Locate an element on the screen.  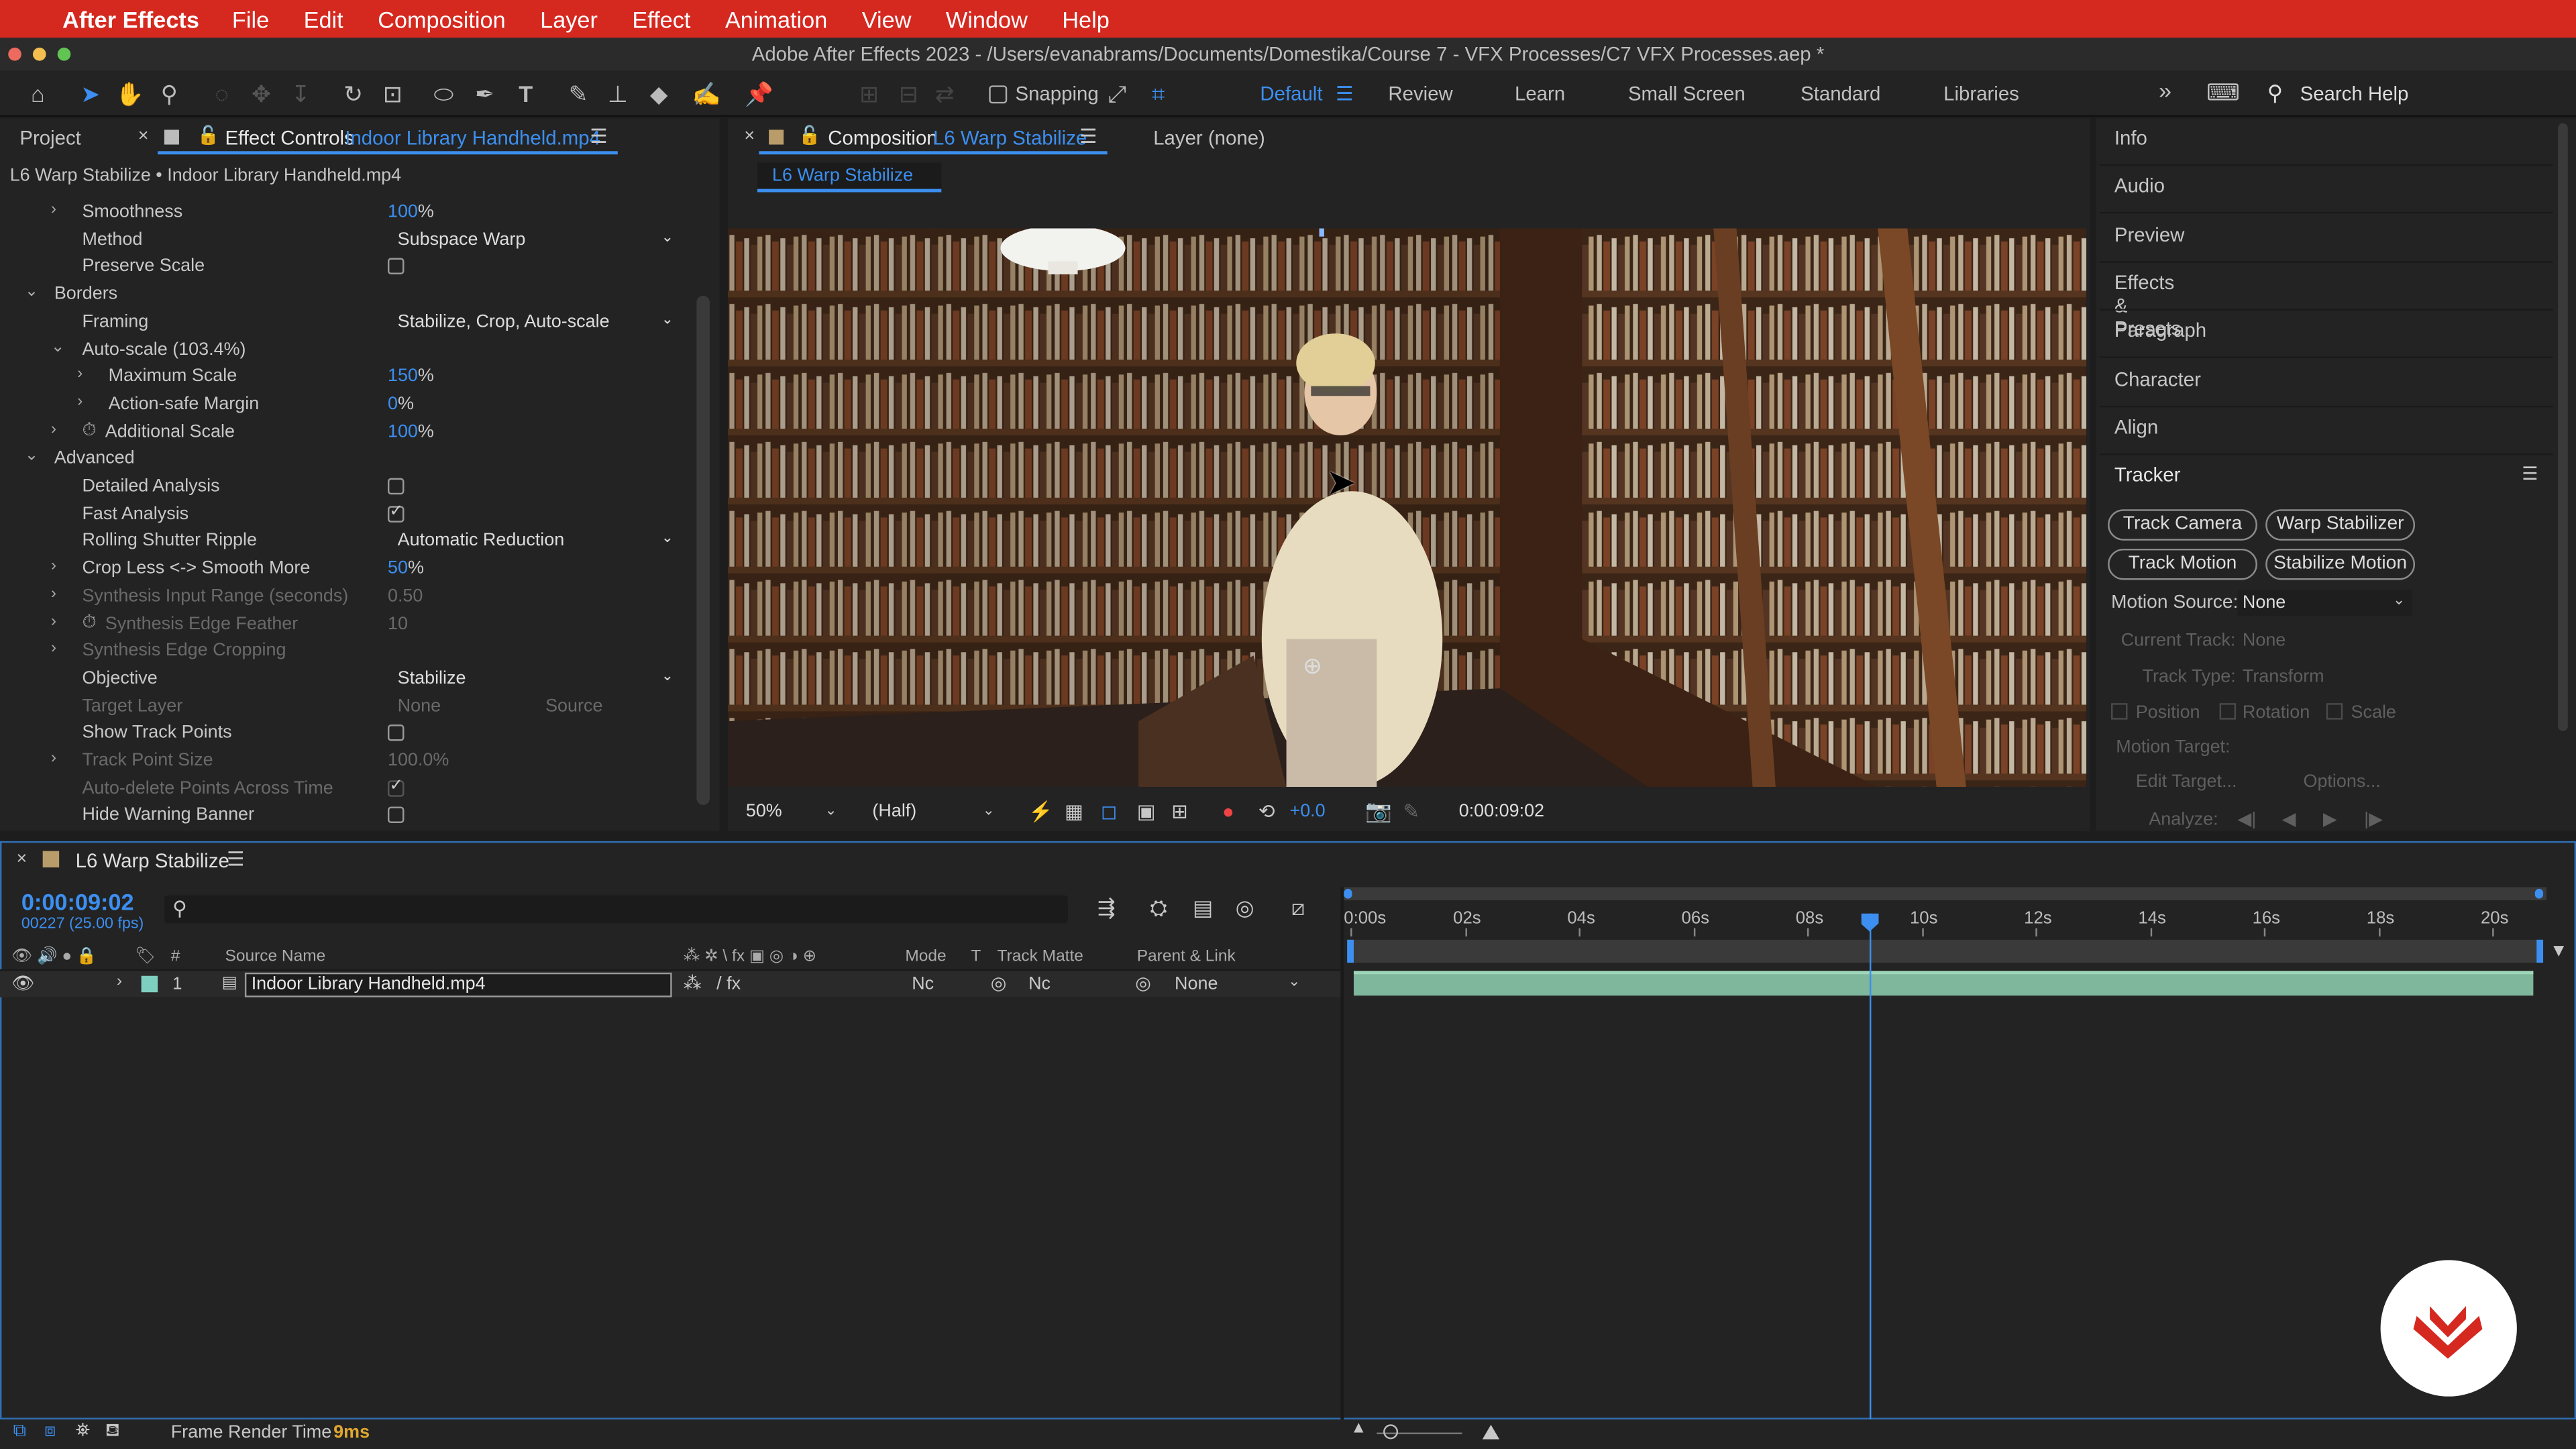
home-icon: ⌂ is located at coordinates (37, 94).